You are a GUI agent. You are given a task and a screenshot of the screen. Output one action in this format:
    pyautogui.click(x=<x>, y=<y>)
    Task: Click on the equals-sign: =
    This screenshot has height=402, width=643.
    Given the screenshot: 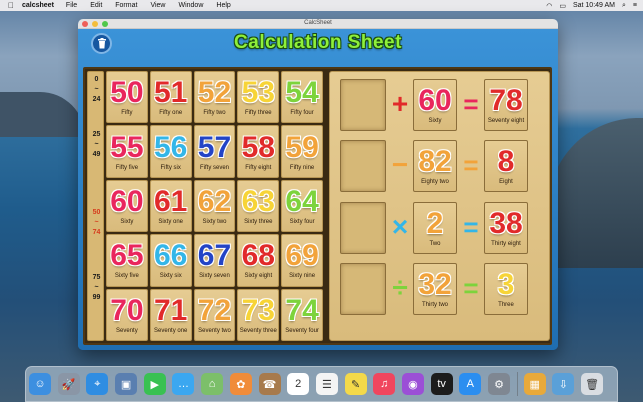 What is the action you would take?
    pyautogui.click(x=471, y=227)
    